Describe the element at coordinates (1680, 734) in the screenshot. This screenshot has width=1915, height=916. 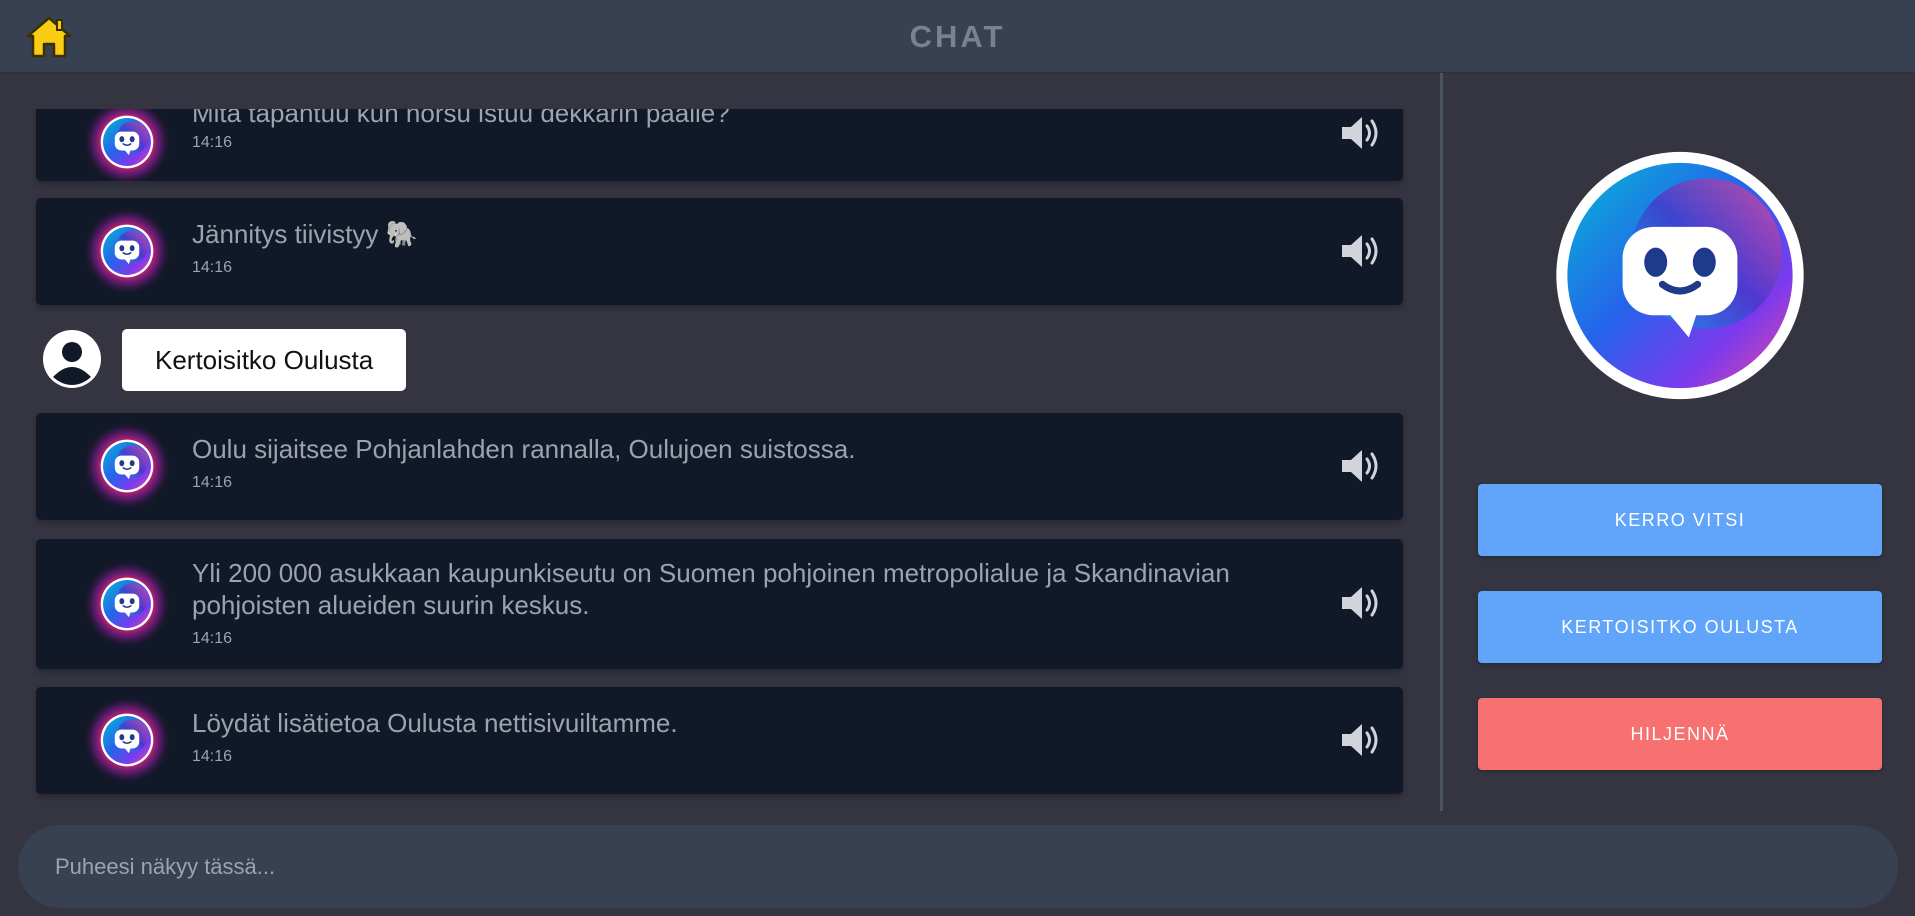
I see `mute-button: HILJENNÄ` at that location.